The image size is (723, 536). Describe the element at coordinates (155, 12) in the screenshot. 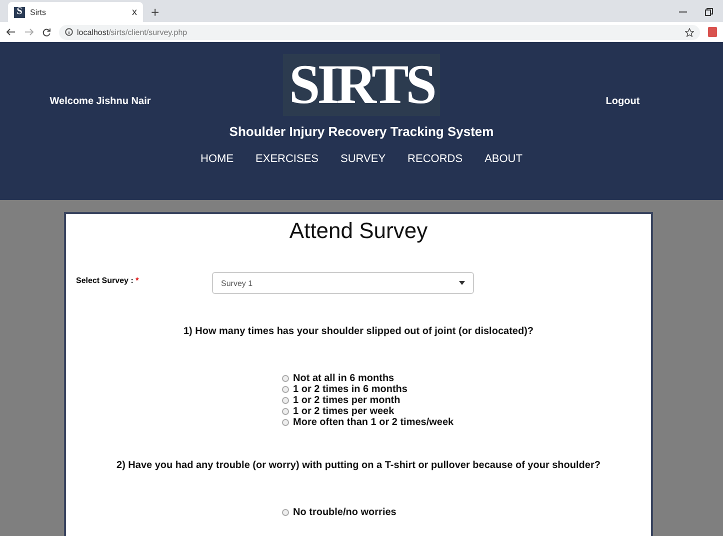

I see `new-tab-button: +` at that location.